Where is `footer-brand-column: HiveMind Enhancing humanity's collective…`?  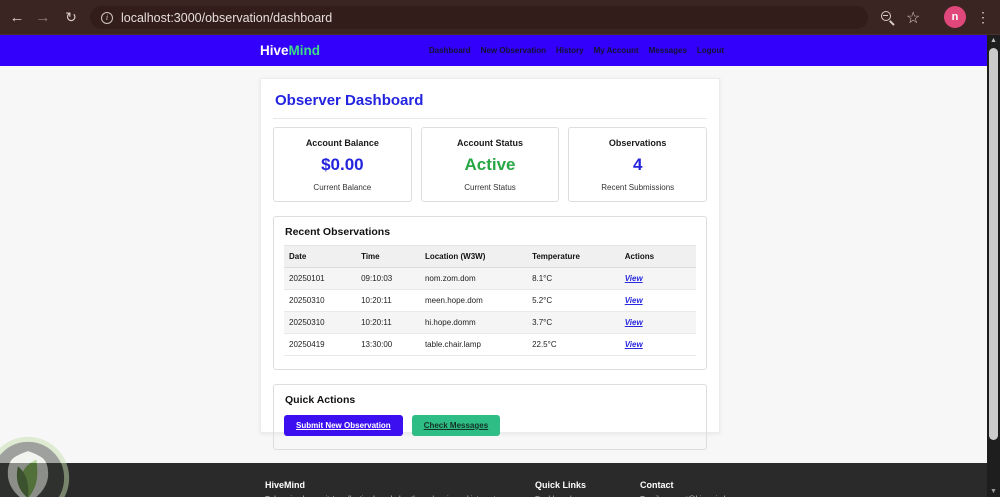
footer-brand-column: HiveMind Enhancing humanity's collective… is located at coordinates (392, 488).